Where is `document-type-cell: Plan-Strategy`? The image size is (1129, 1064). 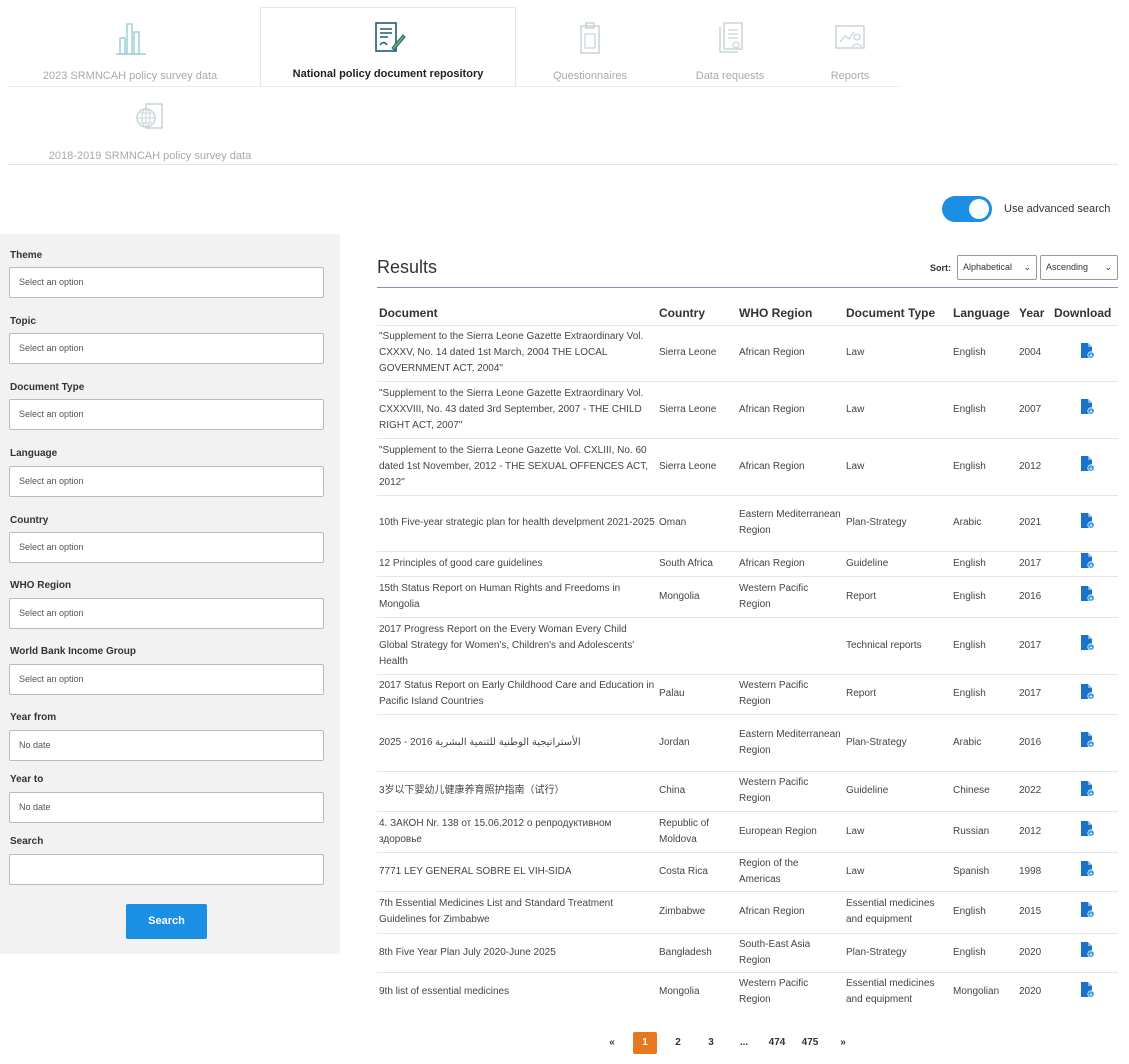
document-type-cell: Plan-Strategy is located at coordinates (897, 742).